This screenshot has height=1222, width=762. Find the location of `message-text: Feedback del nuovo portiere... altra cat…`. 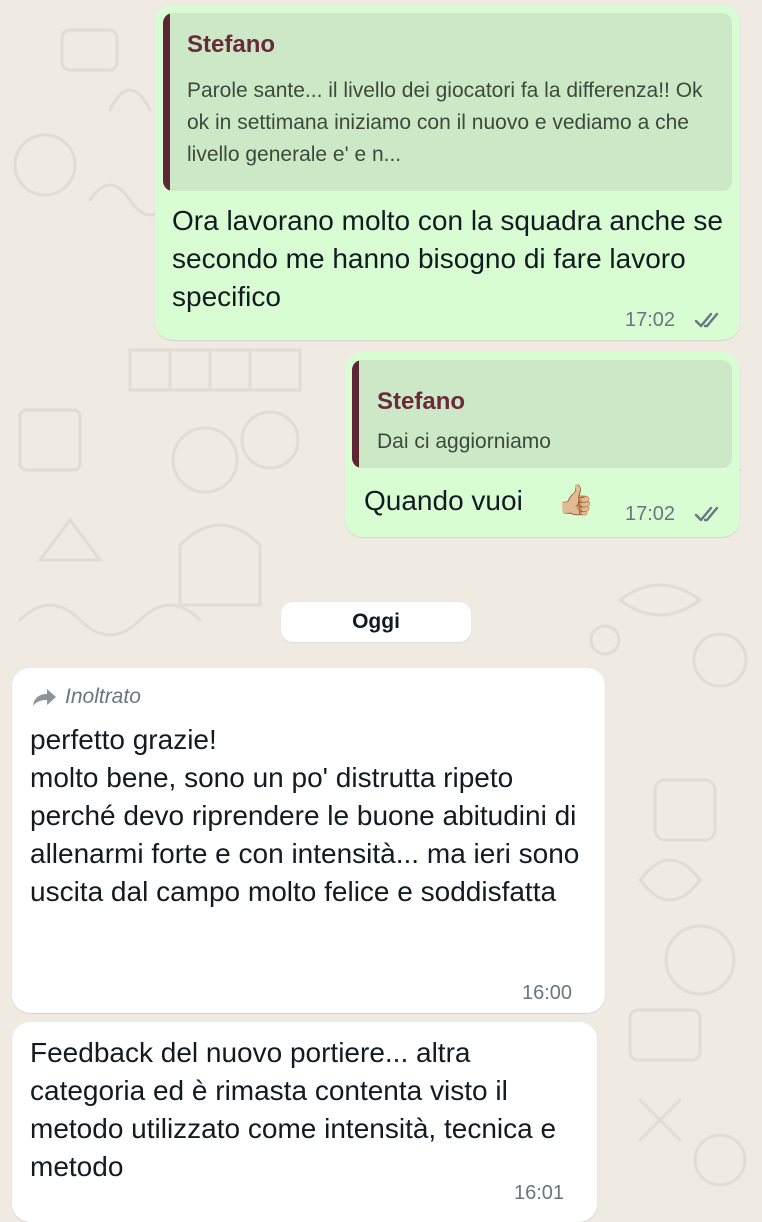

message-text: Feedback del nuovo portiere... altra cat… is located at coordinates (293, 1109).